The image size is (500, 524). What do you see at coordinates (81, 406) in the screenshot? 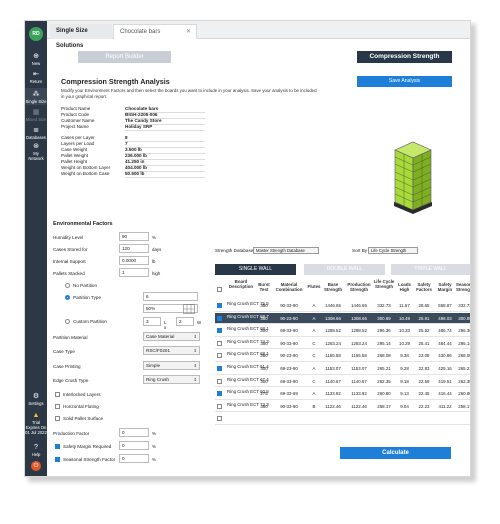
I see `horizontal-fluting-label: Horizontal Fluting` at bounding box center [81, 406].